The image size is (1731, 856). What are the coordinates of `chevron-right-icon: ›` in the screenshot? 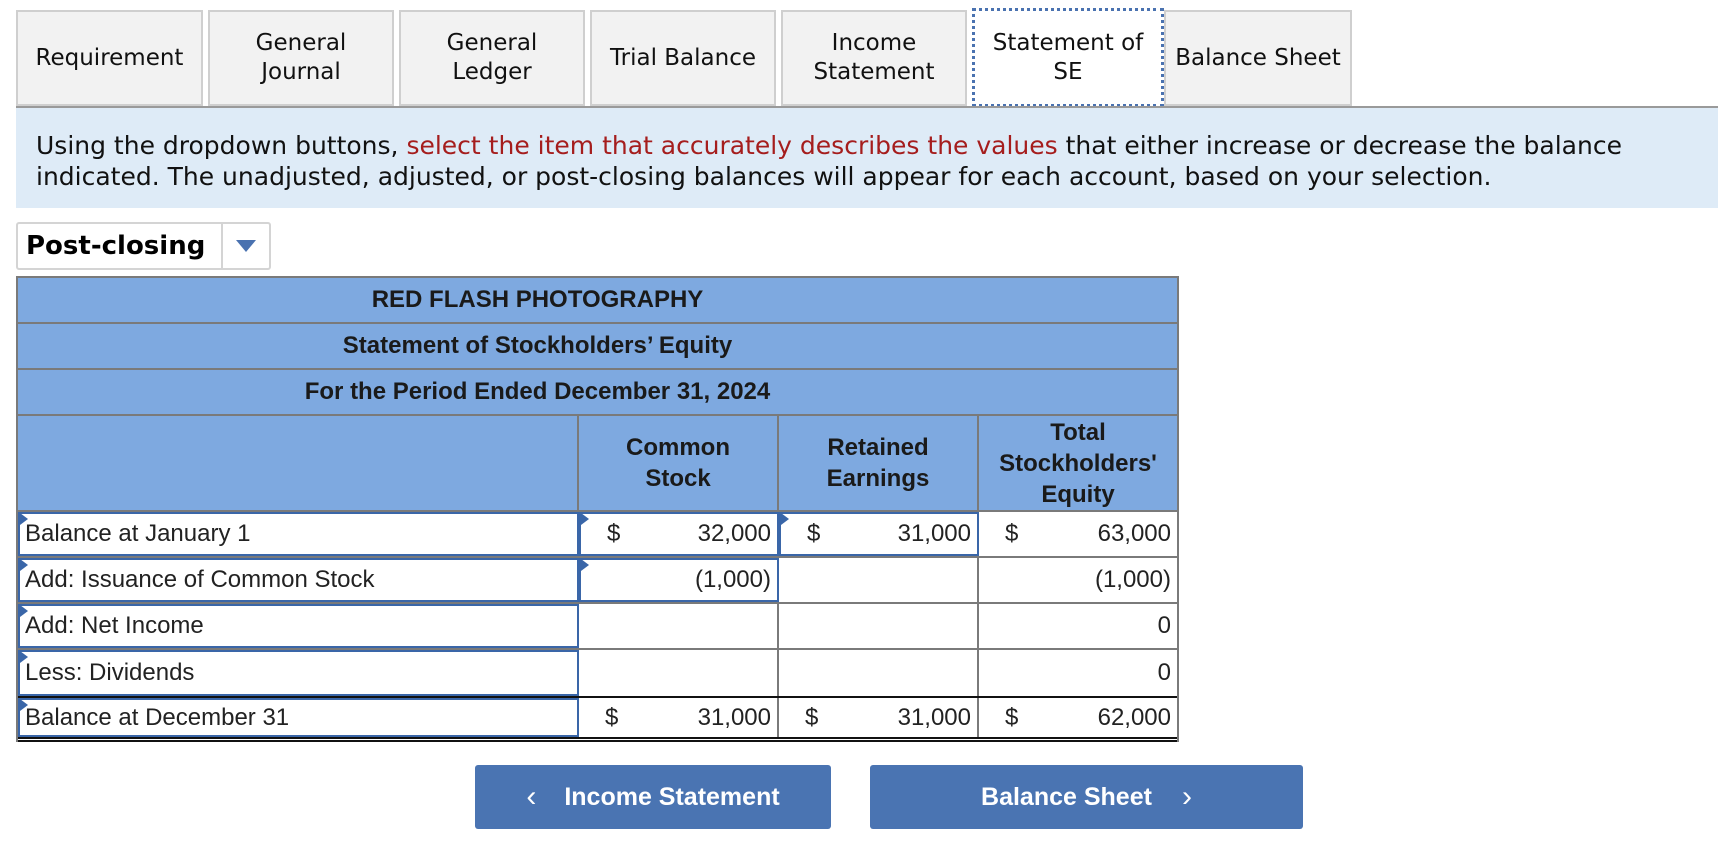 It's located at (1186, 796).